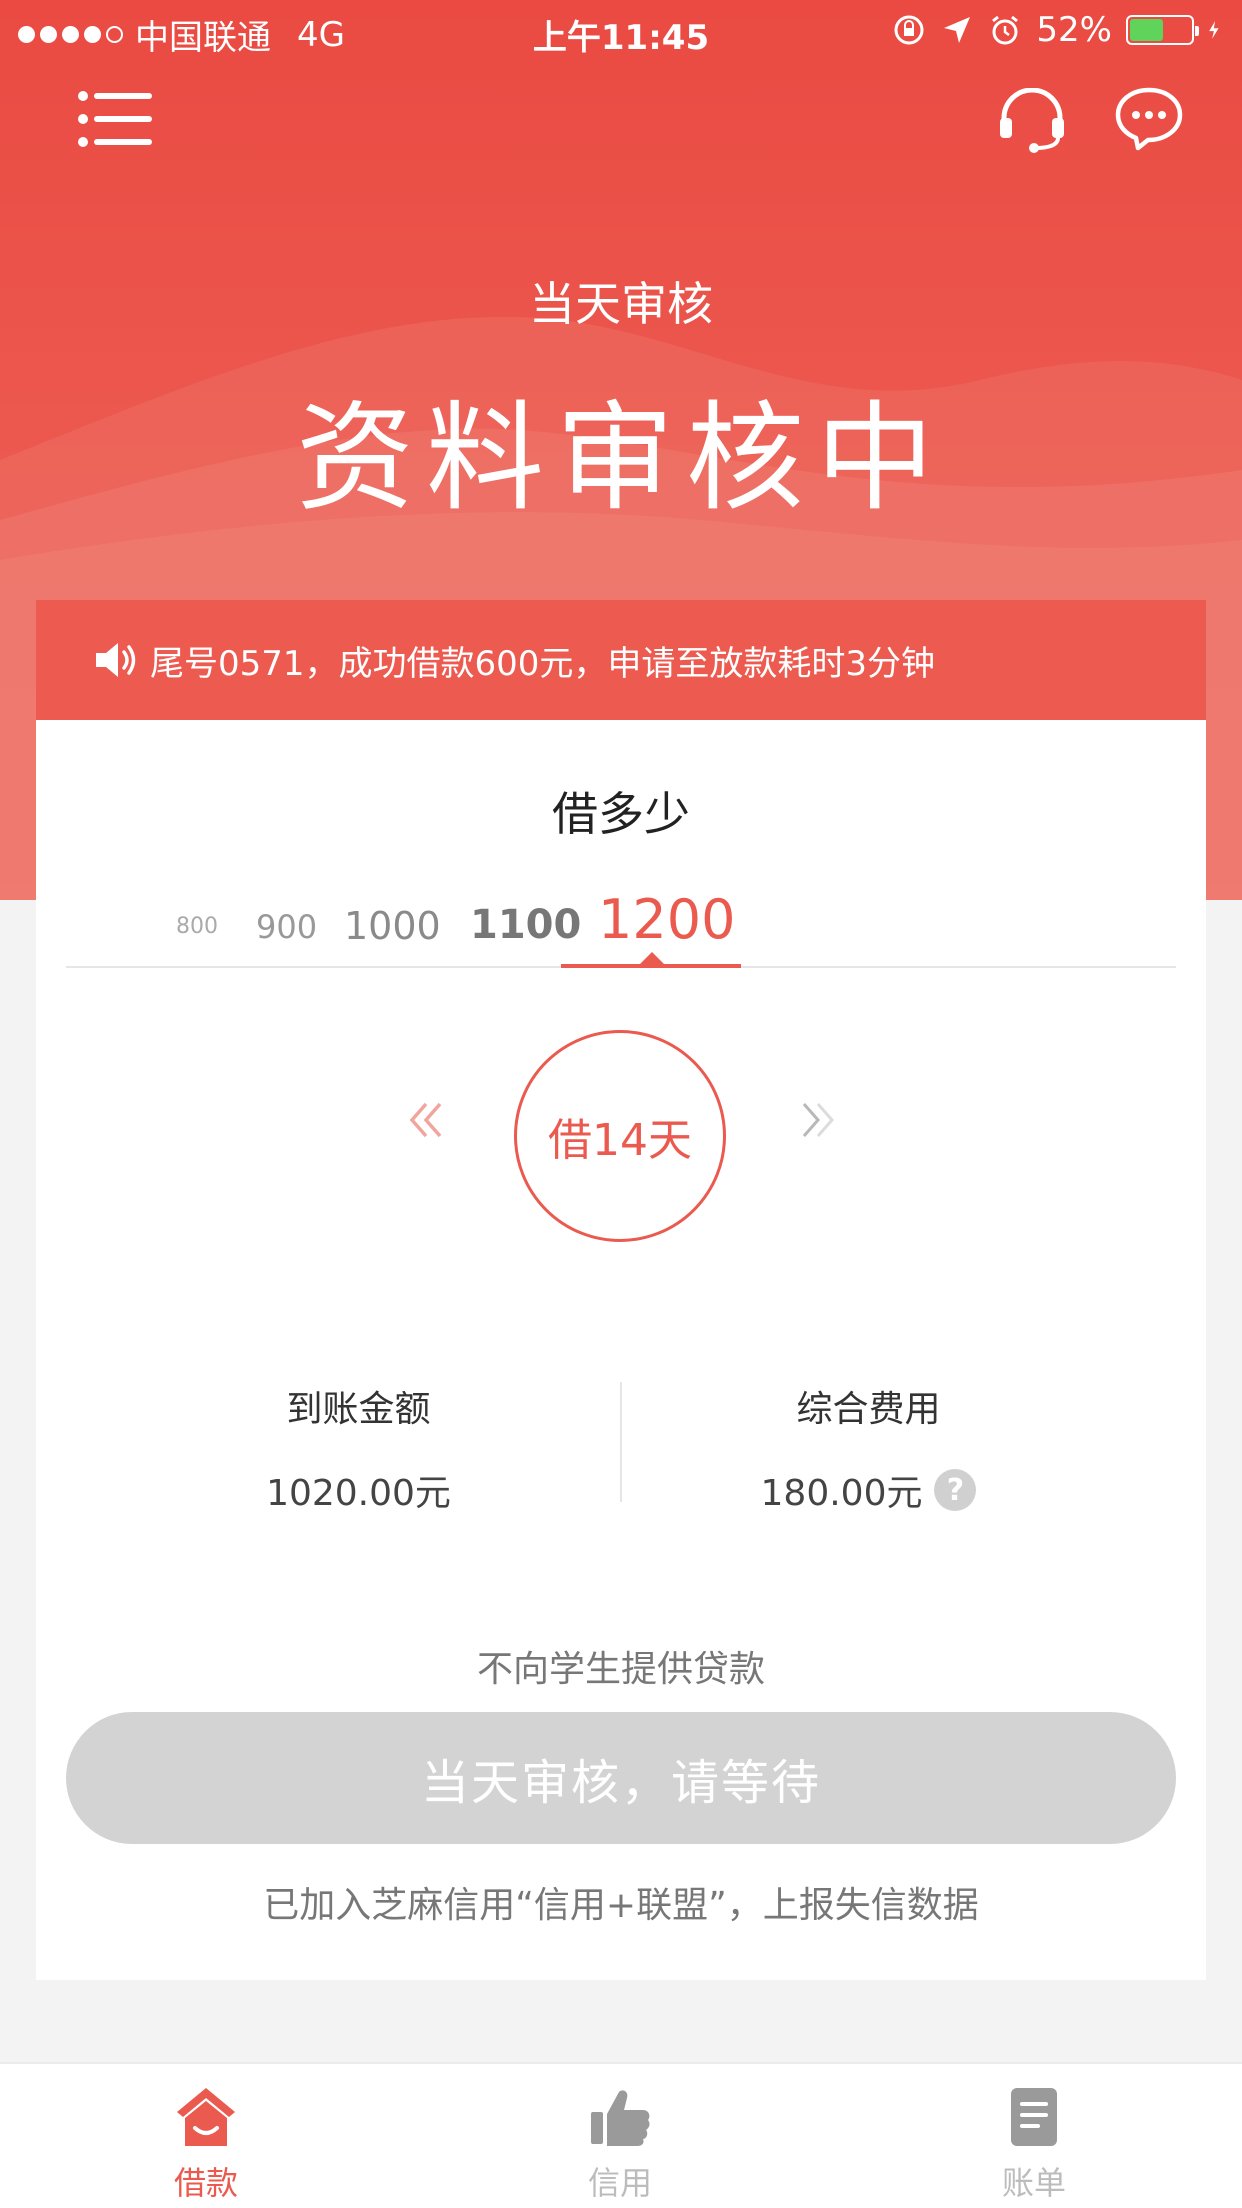 This screenshot has width=1242, height=2208. What do you see at coordinates (868, 1409) in the screenshot?
I see `fee-label: 综合费用` at bounding box center [868, 1409].